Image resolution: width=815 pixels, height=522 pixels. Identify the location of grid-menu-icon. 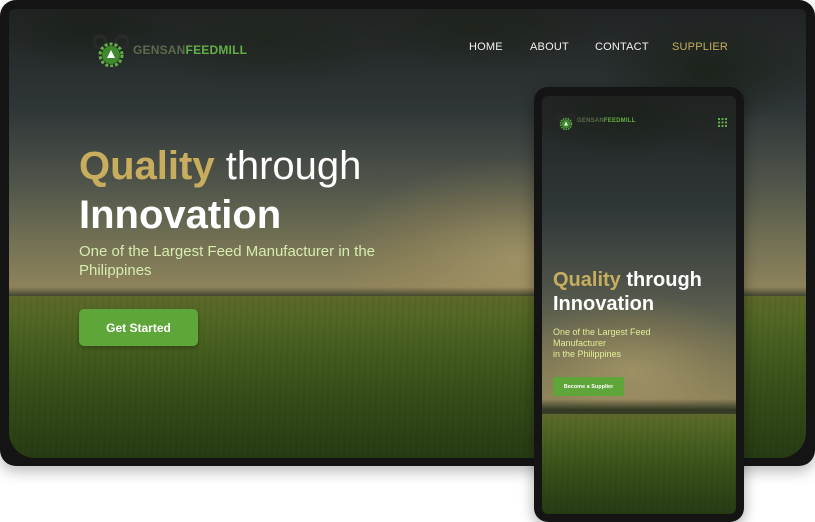
(722, 122).